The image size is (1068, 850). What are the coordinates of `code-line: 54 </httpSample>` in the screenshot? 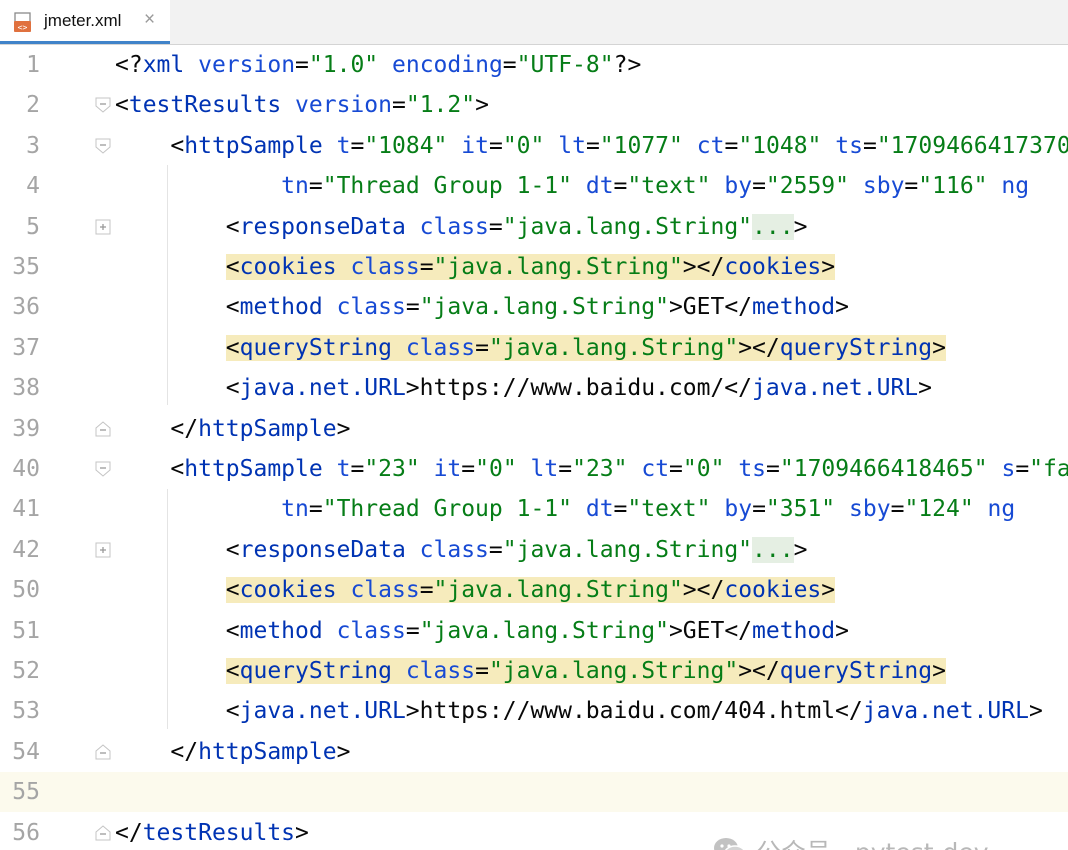 It's located at (534, 752).